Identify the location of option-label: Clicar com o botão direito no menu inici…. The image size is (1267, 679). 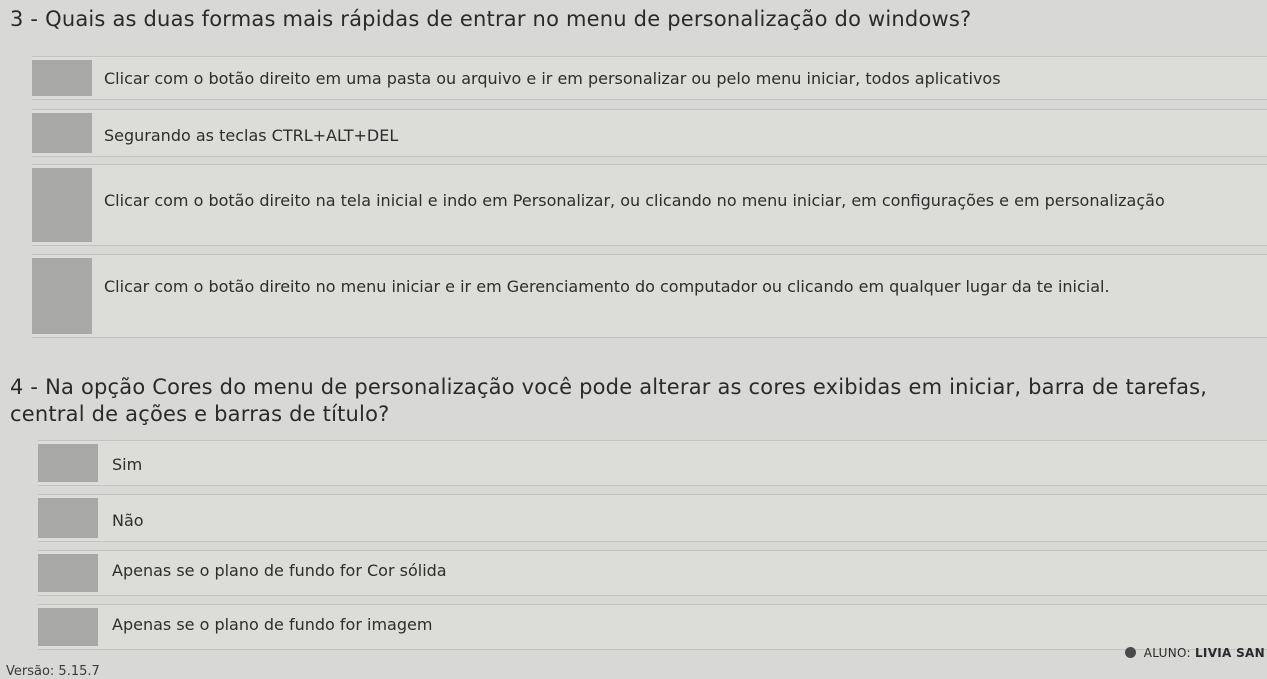
(607, 286).